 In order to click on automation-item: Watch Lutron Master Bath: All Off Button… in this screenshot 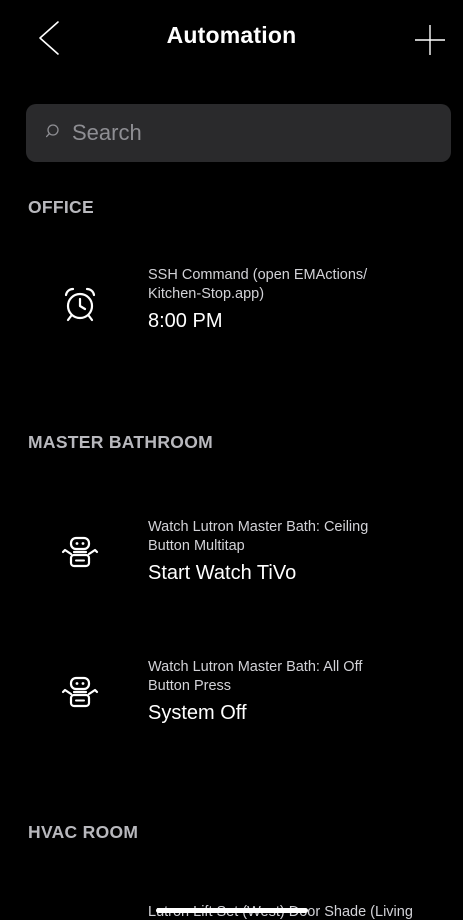, I will do `click(231, 700)`.